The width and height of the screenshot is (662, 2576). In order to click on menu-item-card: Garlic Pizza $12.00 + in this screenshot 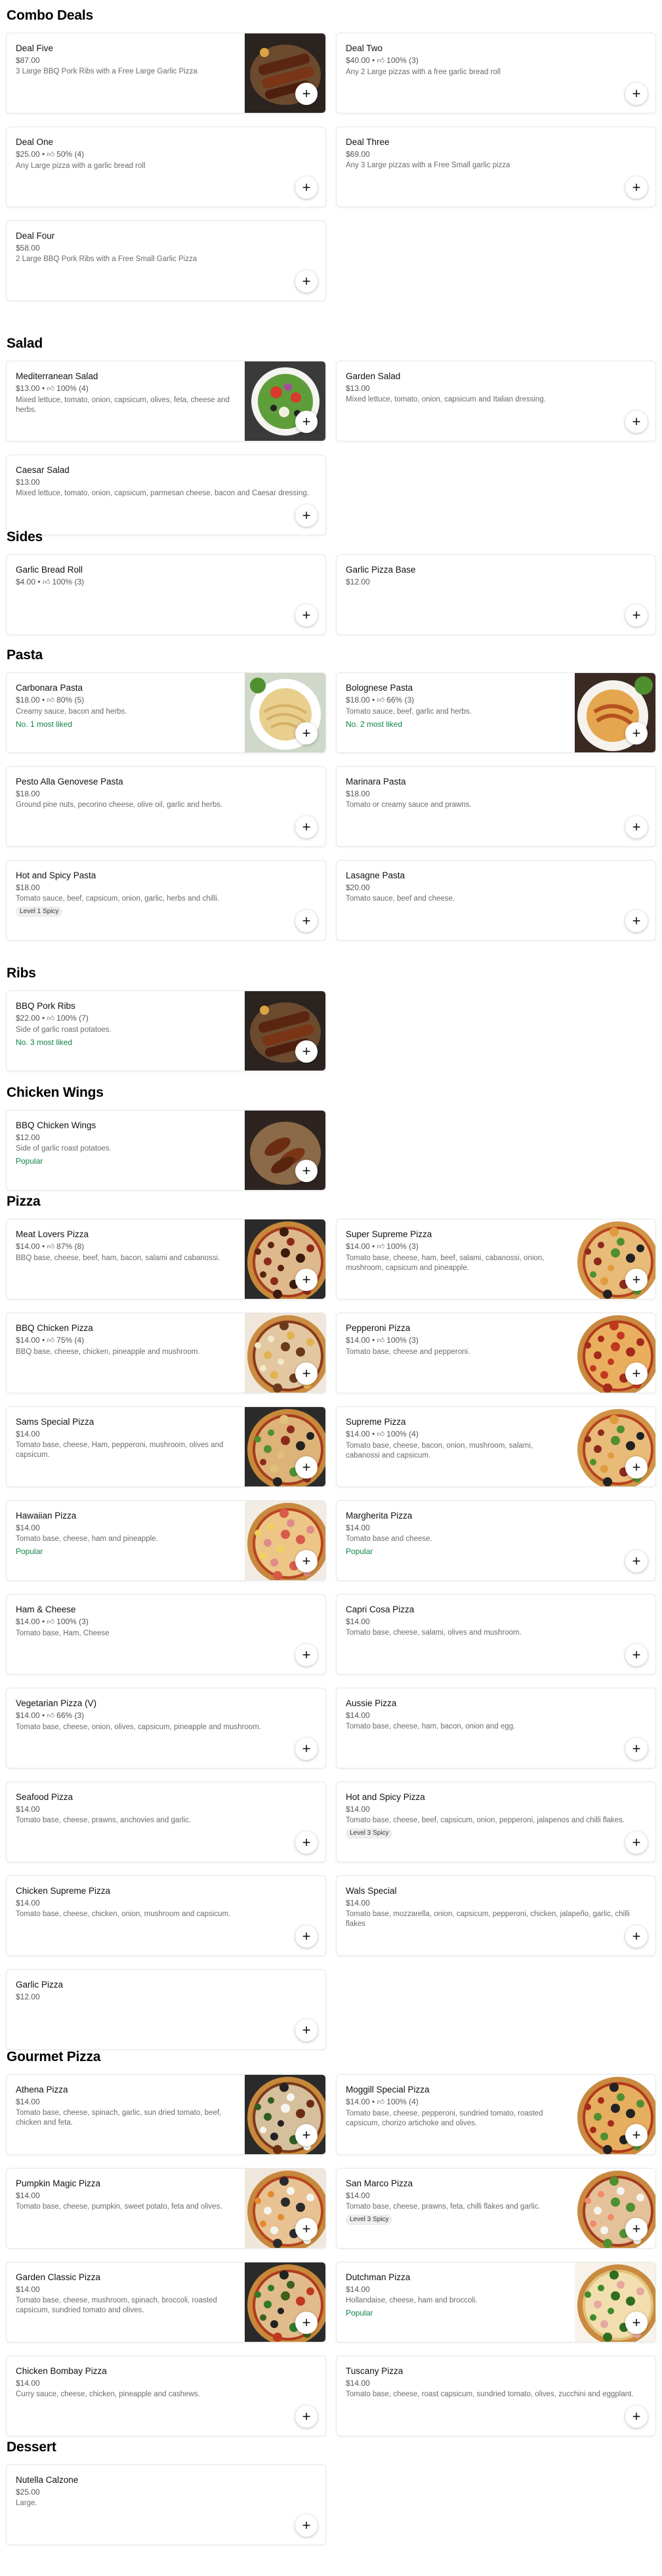, I will do `click(166, 2009)`.